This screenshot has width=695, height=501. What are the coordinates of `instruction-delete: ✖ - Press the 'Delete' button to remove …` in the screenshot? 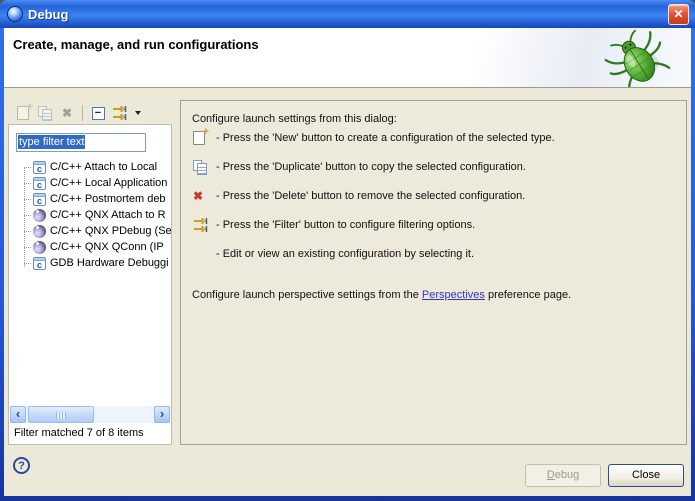 It's located at (359, 196).